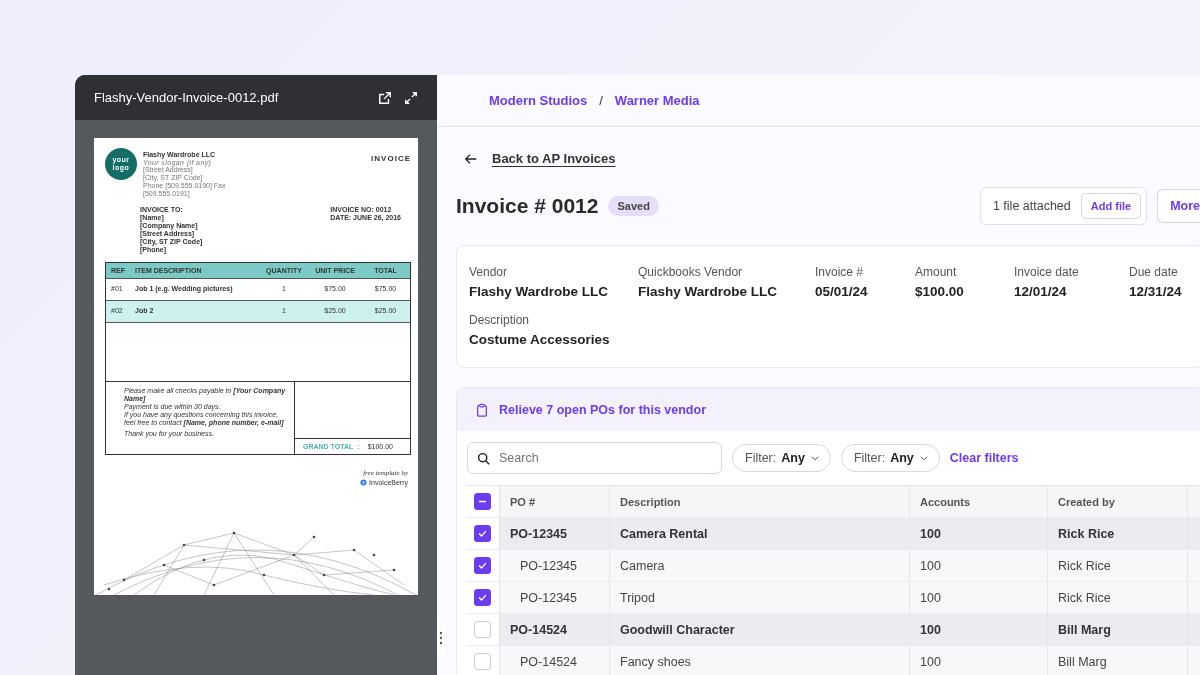 This screenshot has height=675, width=1200. What do you see at coordinates (633, 206) in the screenshot?
I see `status-badge: Saved` at bounding box center [633, 206].